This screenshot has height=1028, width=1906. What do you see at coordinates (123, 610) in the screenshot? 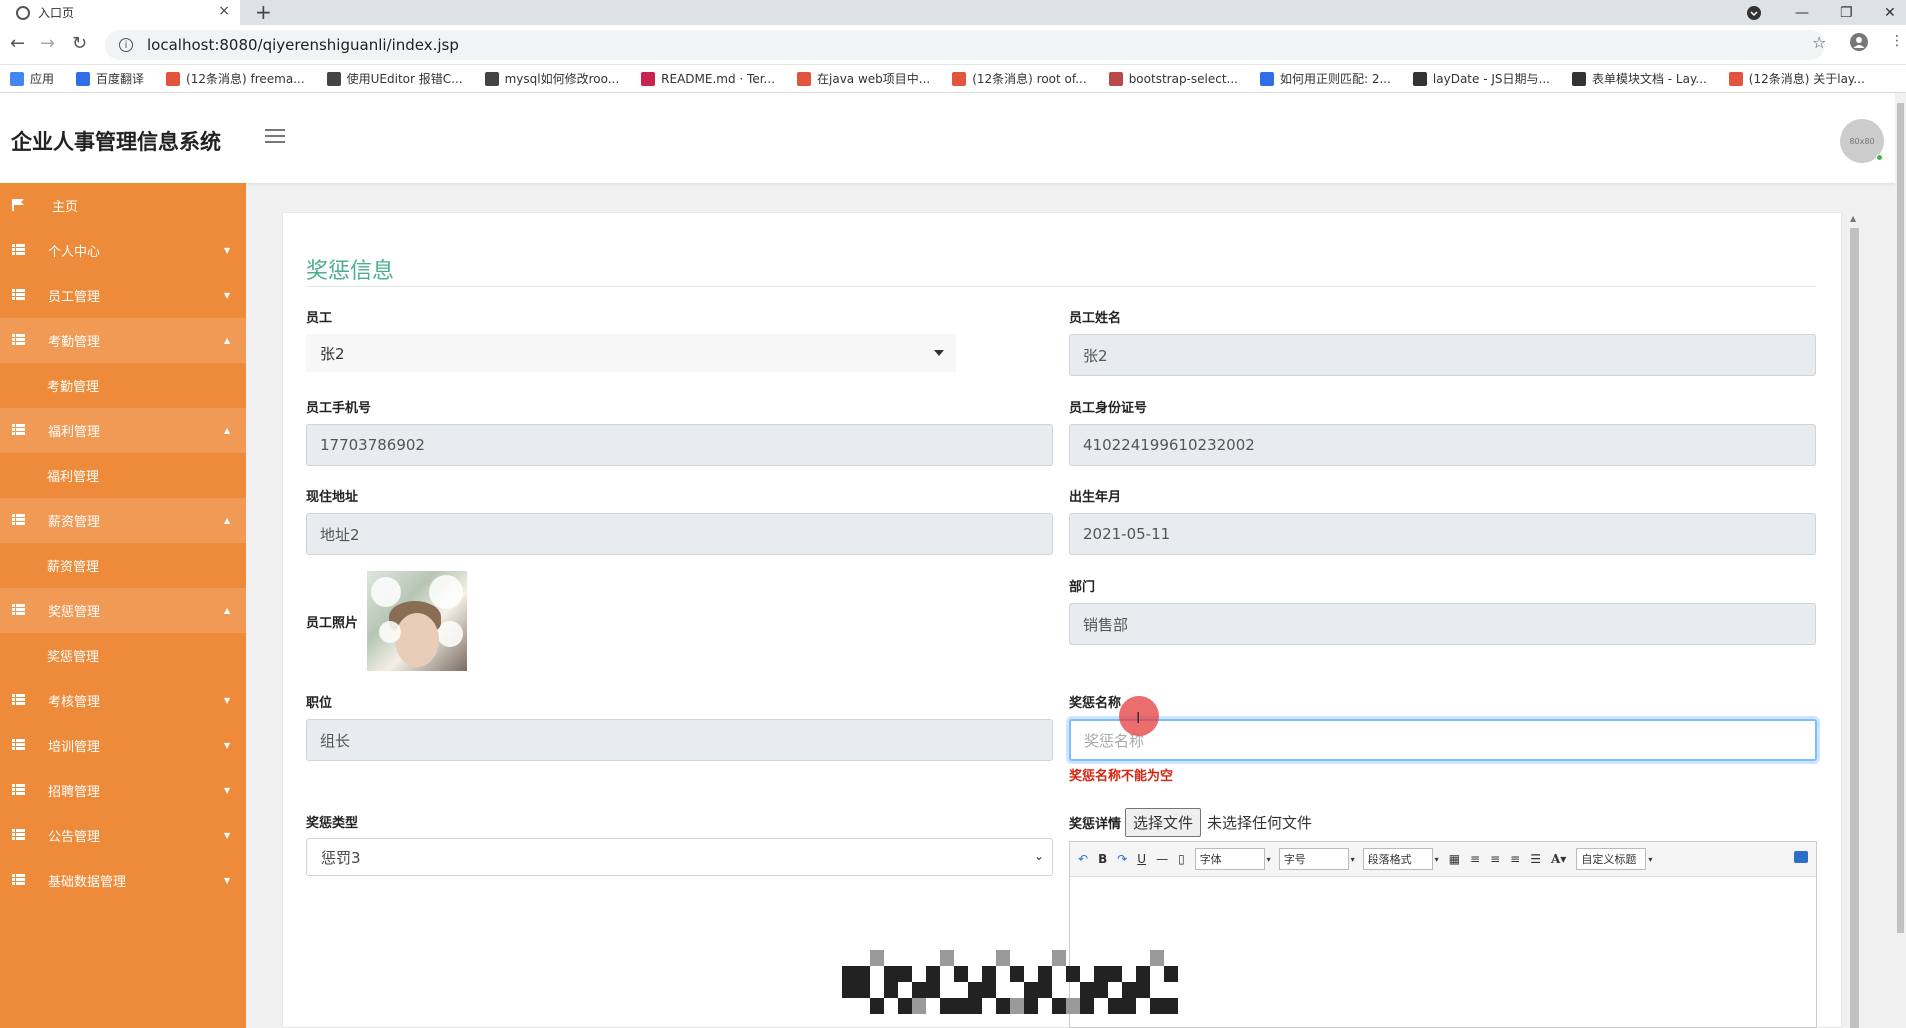
I see `sidebar-item: 奖惩管理 ▲` at bounding box center [123, 610].